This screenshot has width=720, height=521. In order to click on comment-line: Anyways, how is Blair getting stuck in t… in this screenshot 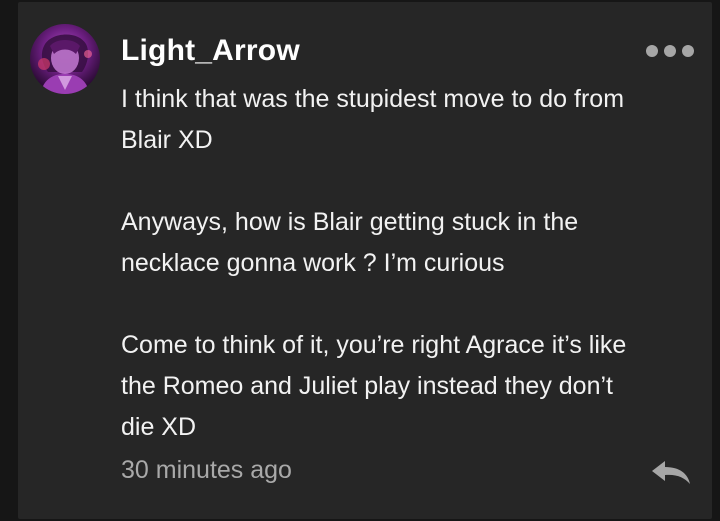, I will do `click(350, 222)`.